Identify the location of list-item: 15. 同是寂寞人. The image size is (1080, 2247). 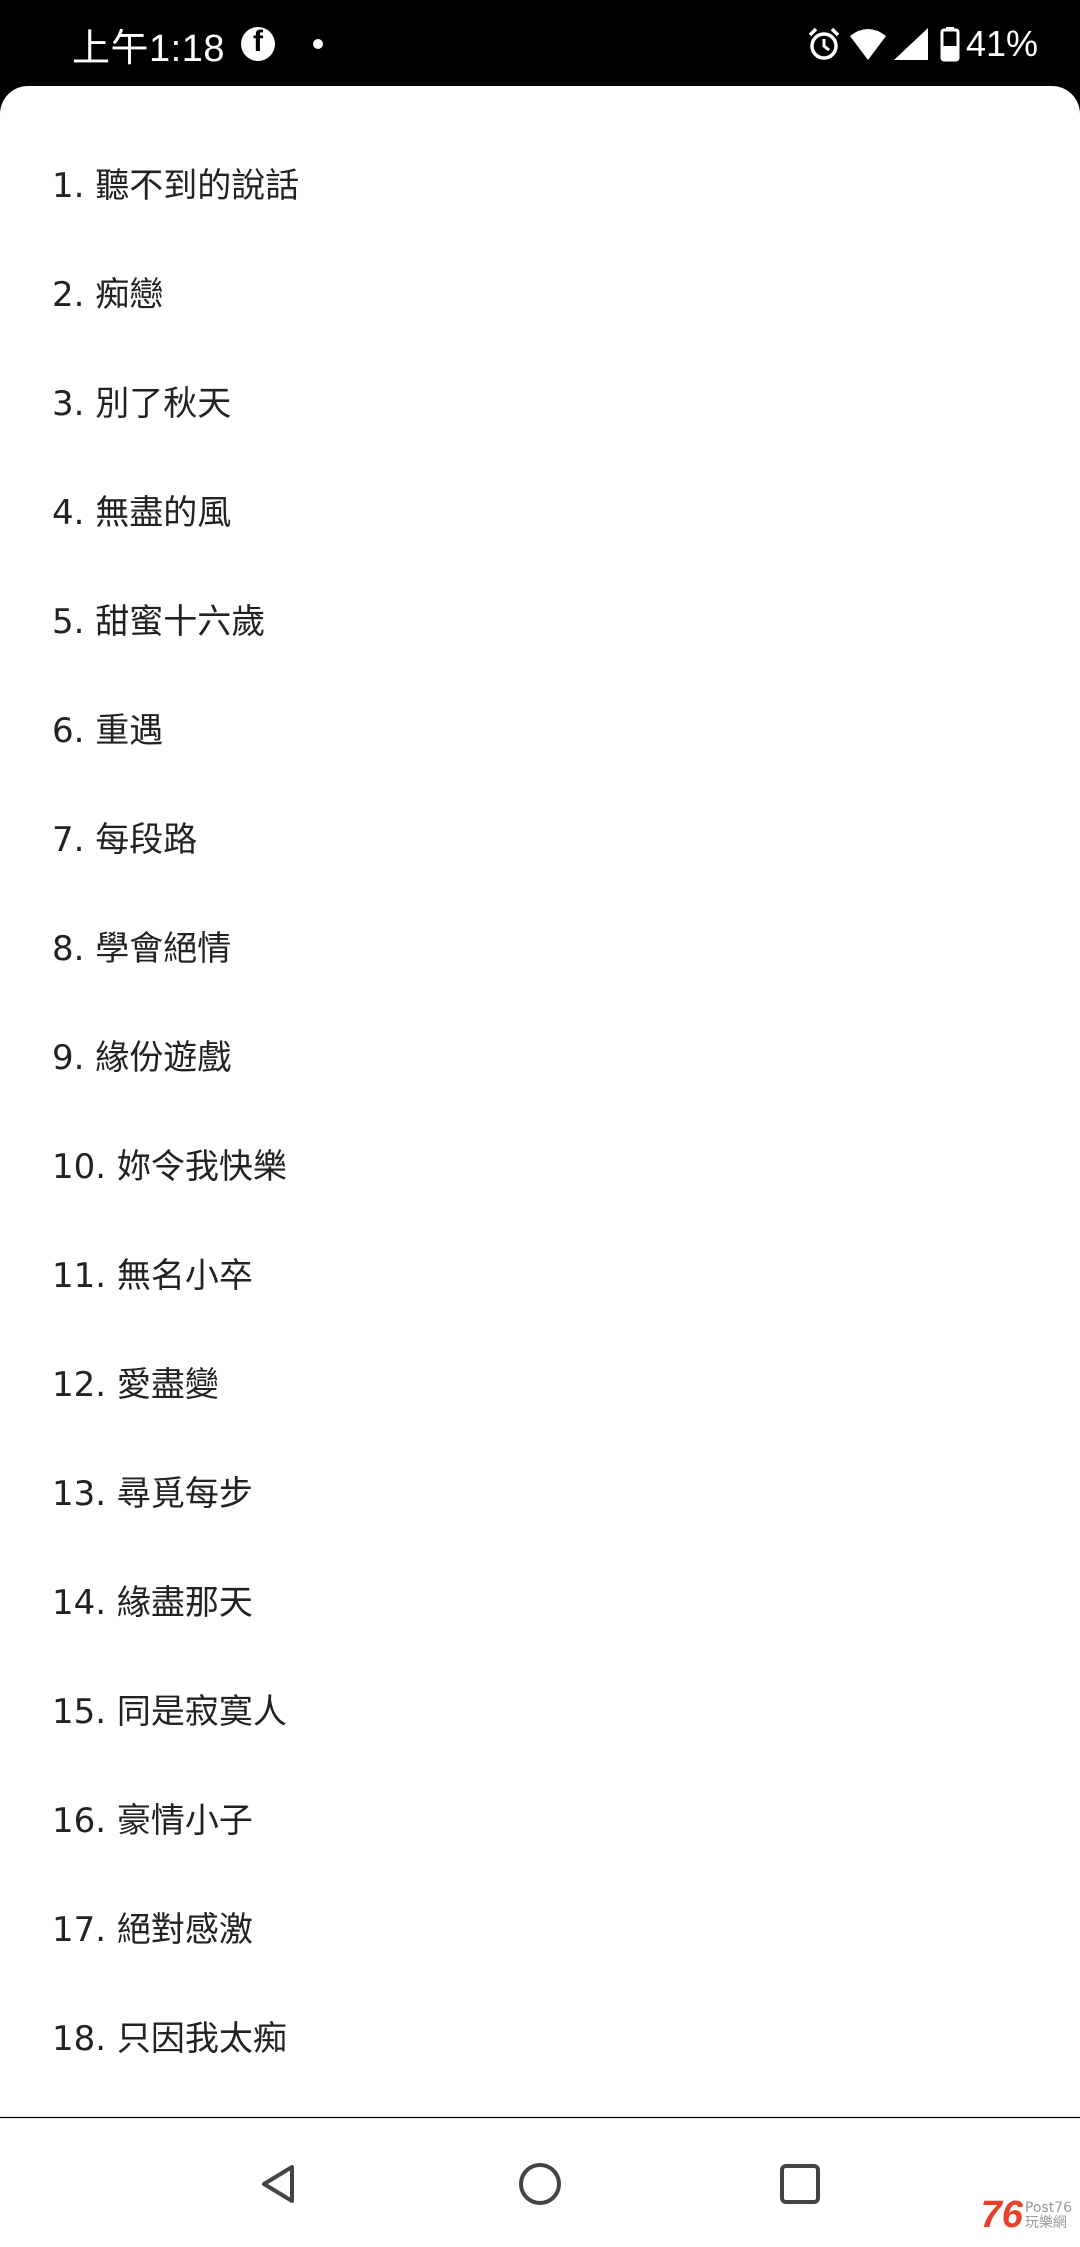
(175, 1736).